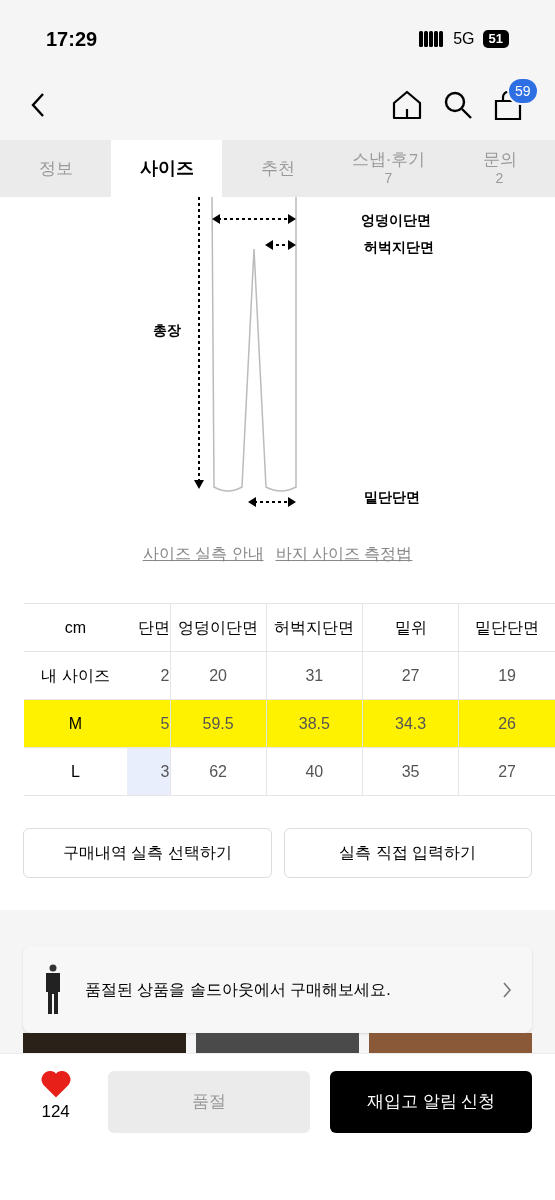 The height and width of the screenshot is (1200, 555). I want to click on tab: 스냅·후기 7, so click(388, 168).